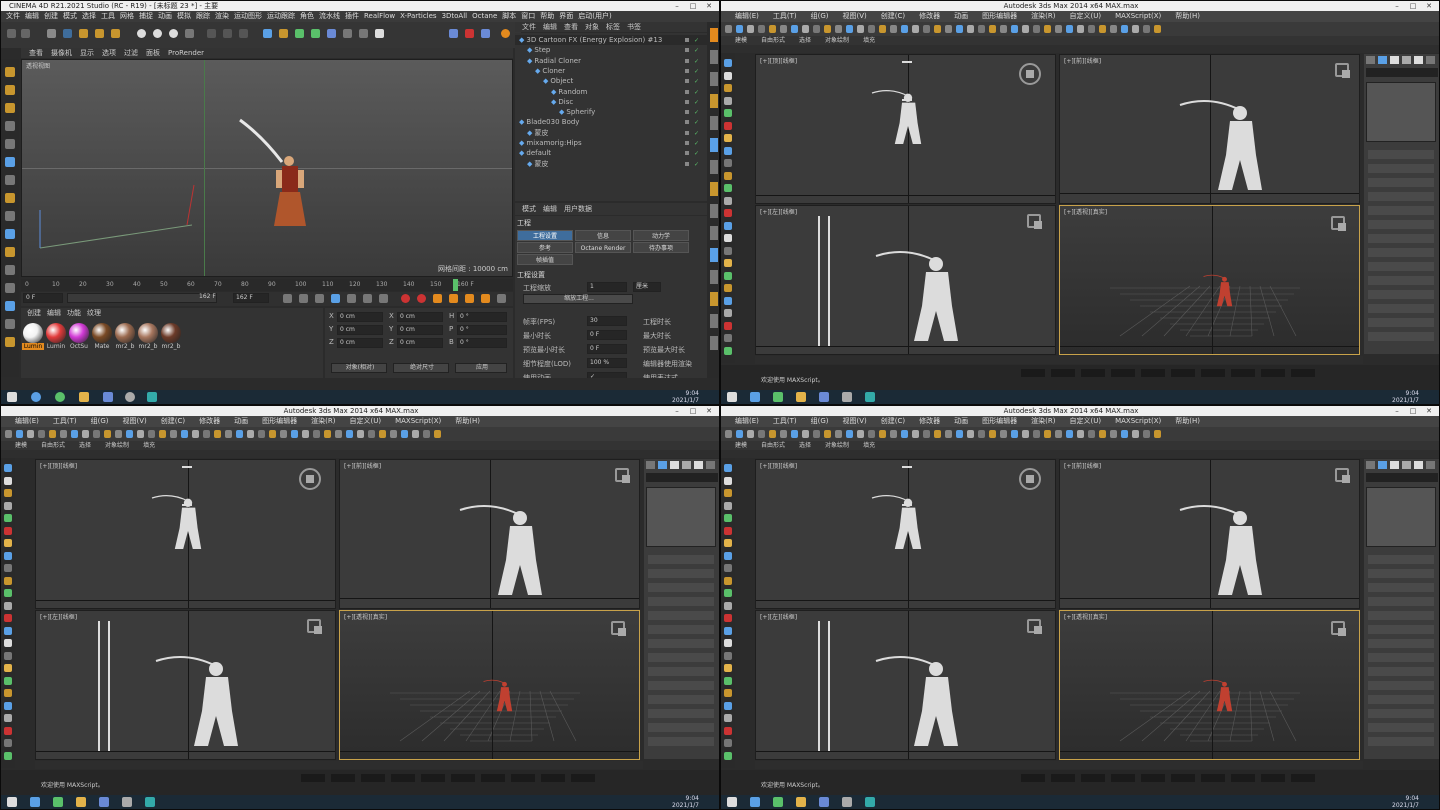 This screenshot has width=1440, height=810. Describe the element at coordinates (227, 33) in the screenshot. I see `render-view-icon` at that location.